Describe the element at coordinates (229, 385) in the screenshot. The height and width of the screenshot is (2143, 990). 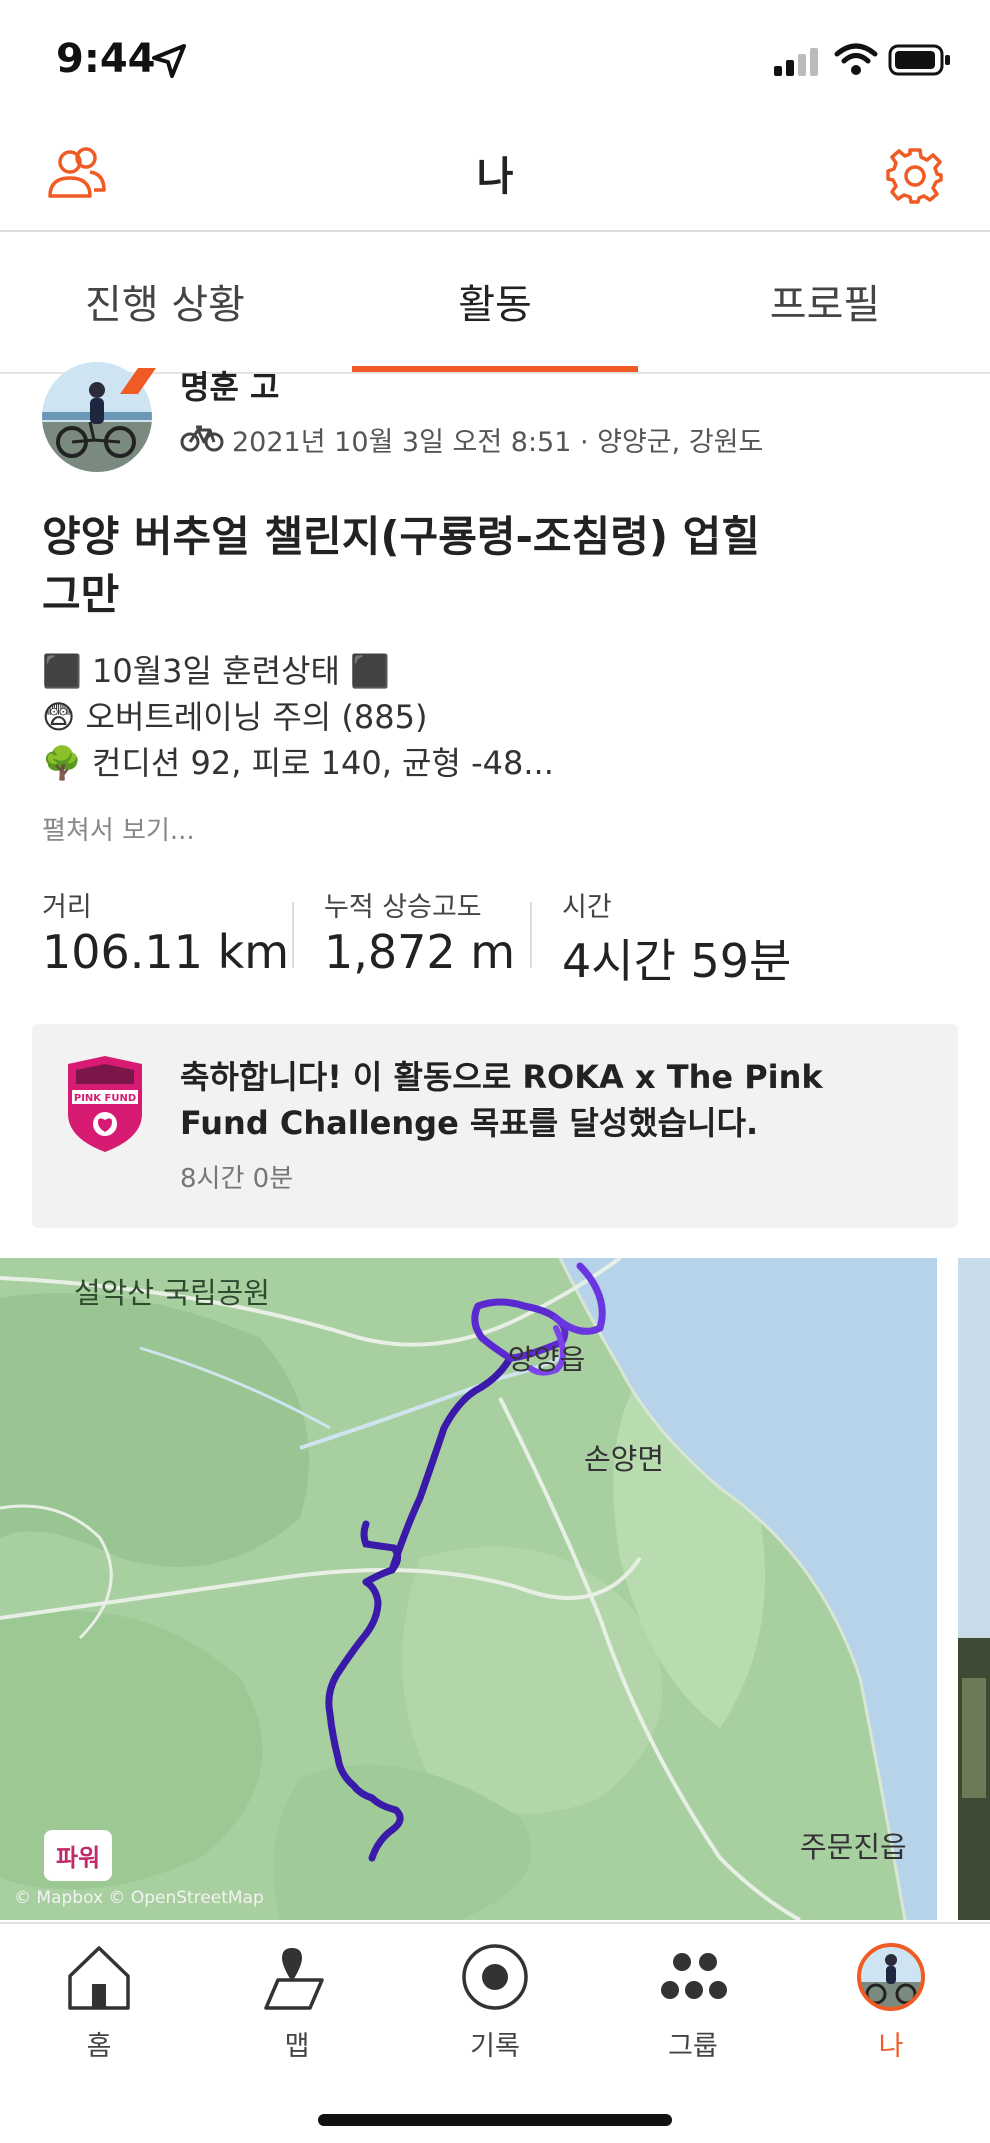
I see `athlete-name: 명훈 고` at that location.